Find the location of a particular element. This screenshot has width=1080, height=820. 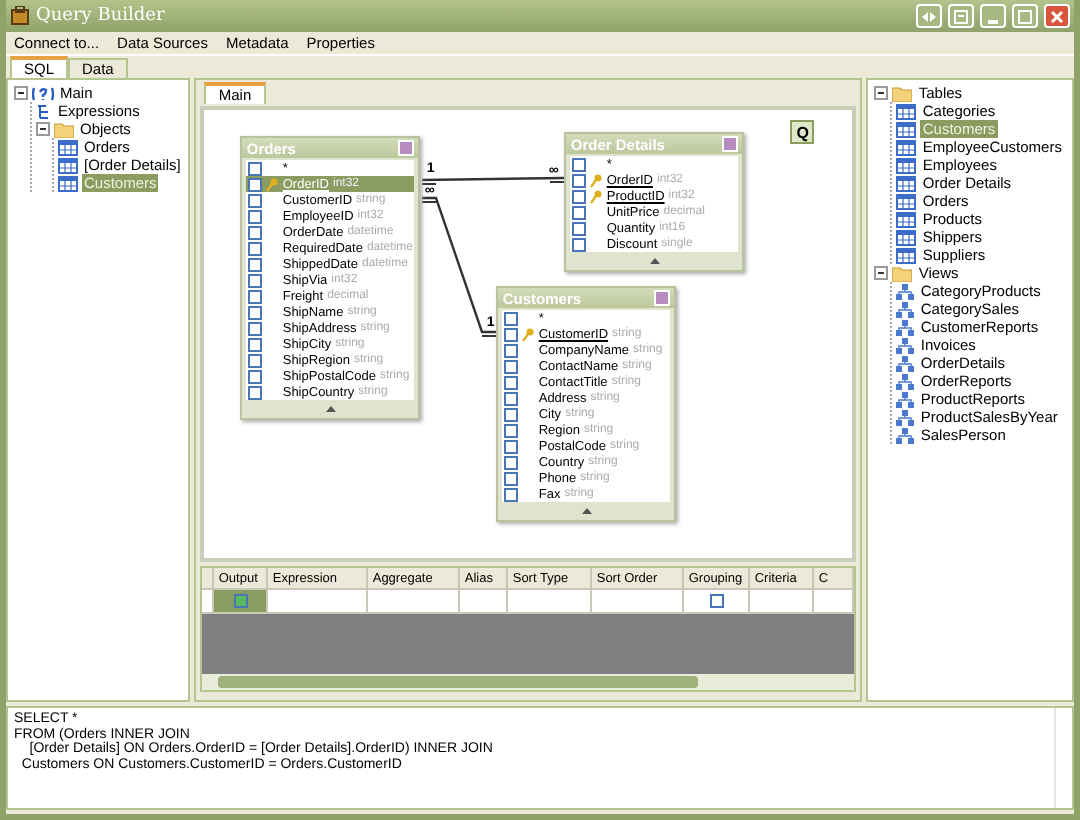

restore-icon is located at coordinates (961, 16).